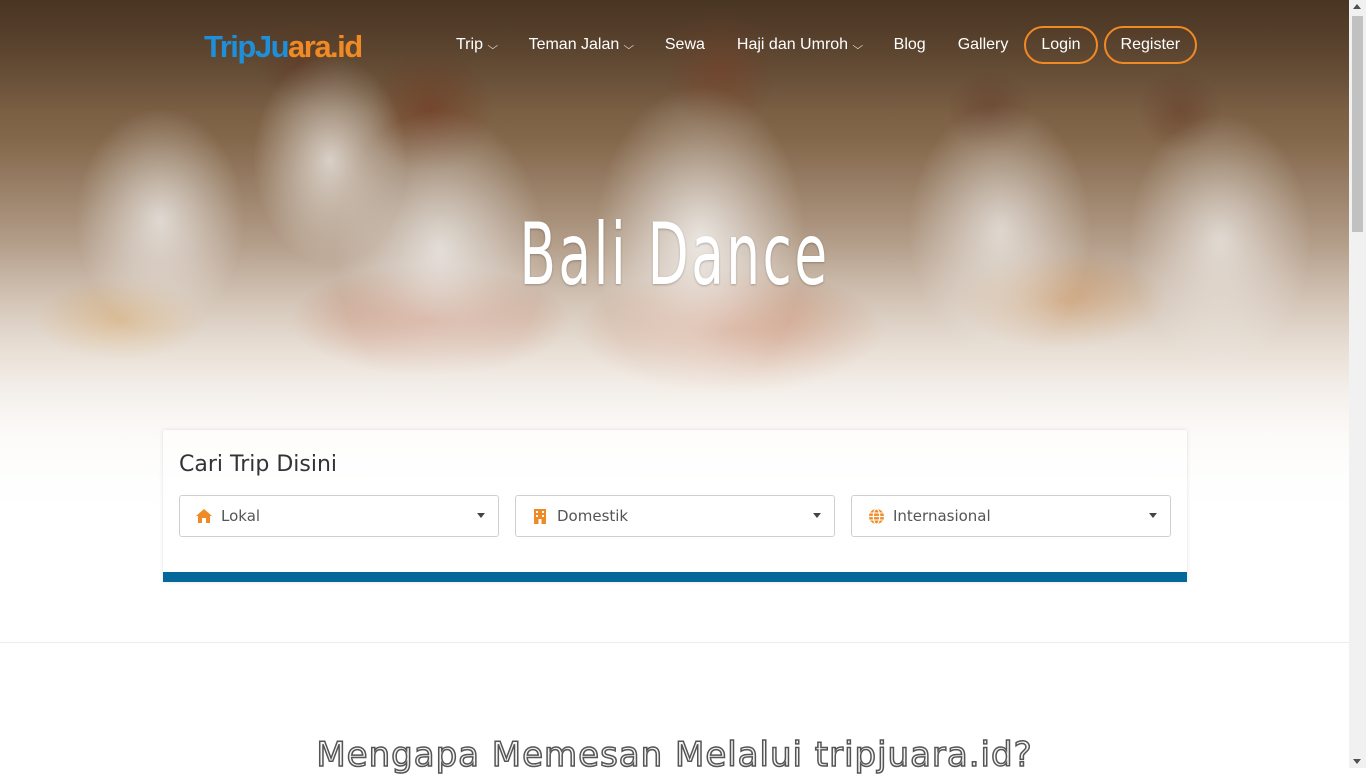  What do you see at coordinates (1011, 516) in the screenshot?
I see `select-internasional: Internasional` at bounding box center [1011, 516].